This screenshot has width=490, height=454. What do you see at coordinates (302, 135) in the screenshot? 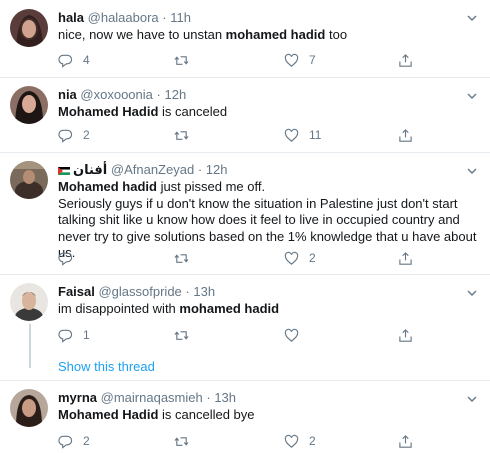
I see `like-button: 11` at bounding box center [302, 135].